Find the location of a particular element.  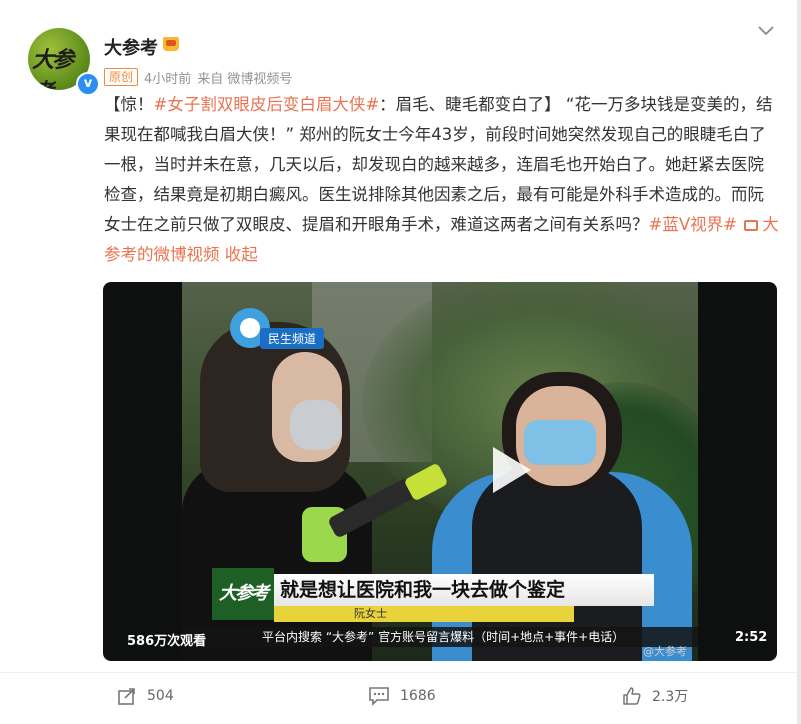

verified-badge-icon: v is located at coordinates (88, 84).